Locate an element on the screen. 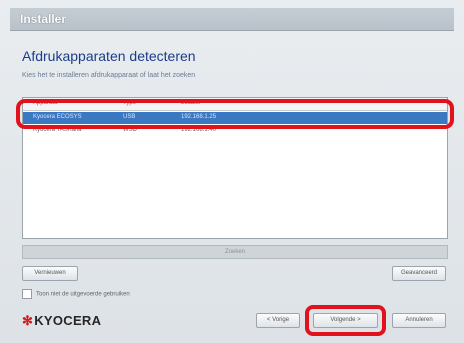 The width and height of the screenshot is (464, 343). cancel-button: Annuleren is located at coordinates (419, 320).